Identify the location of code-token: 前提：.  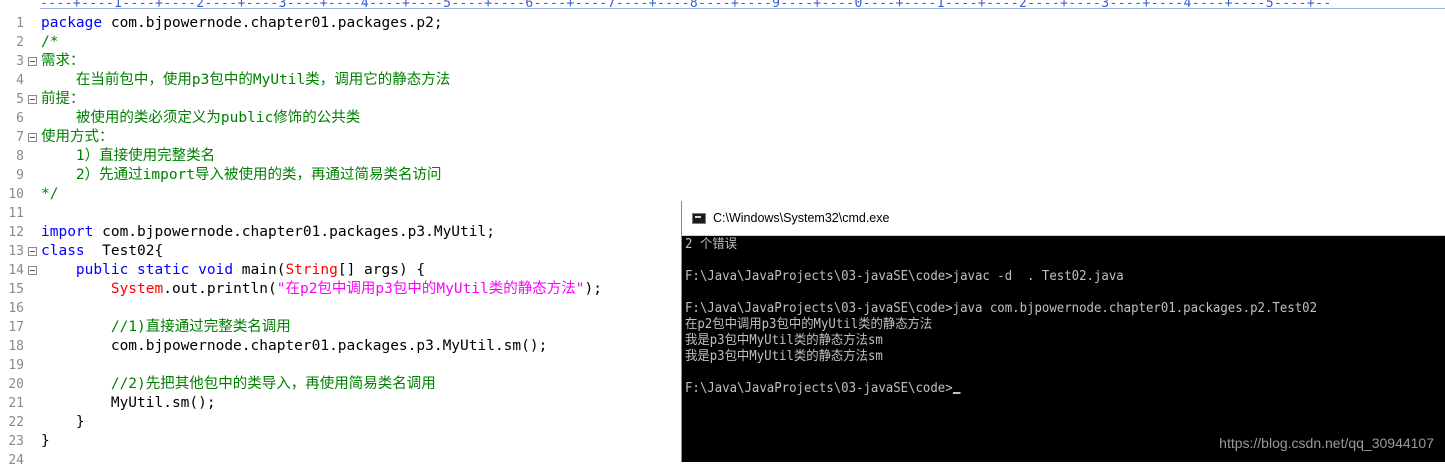
(63, 99).